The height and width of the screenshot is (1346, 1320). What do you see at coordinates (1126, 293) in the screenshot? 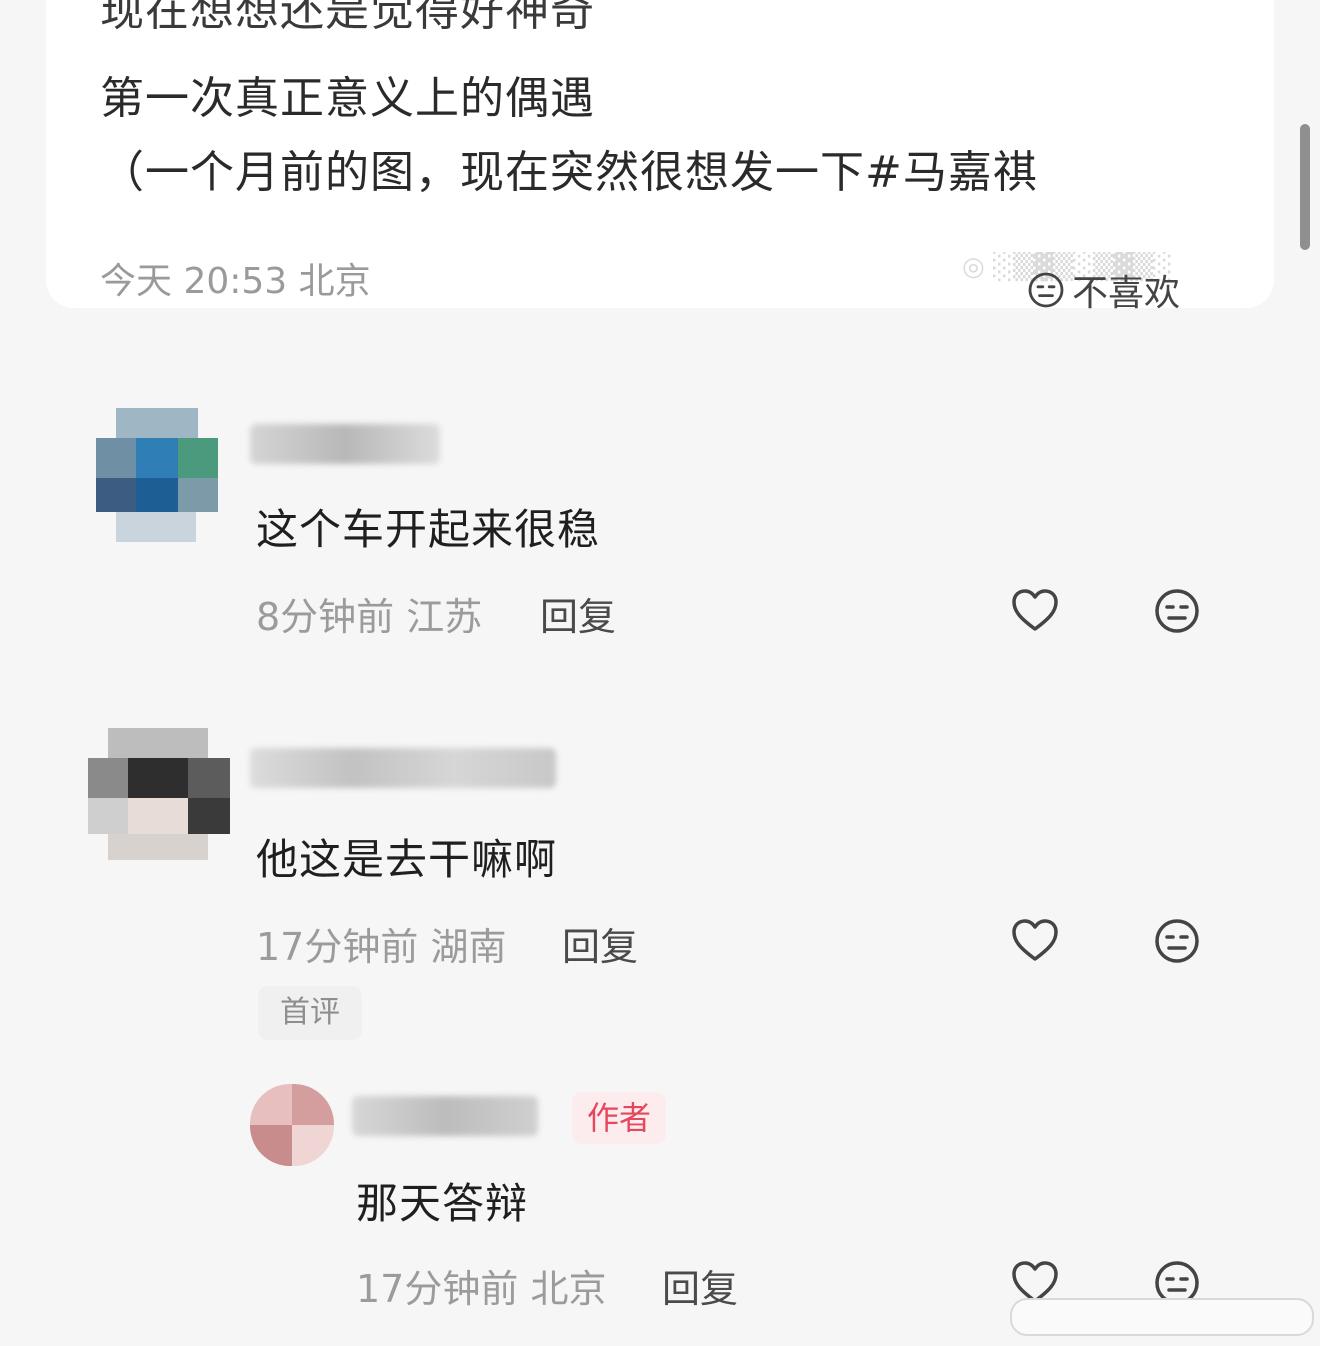
I see `dislike-label: 不喜欢` at bounding box center [1126, 293].